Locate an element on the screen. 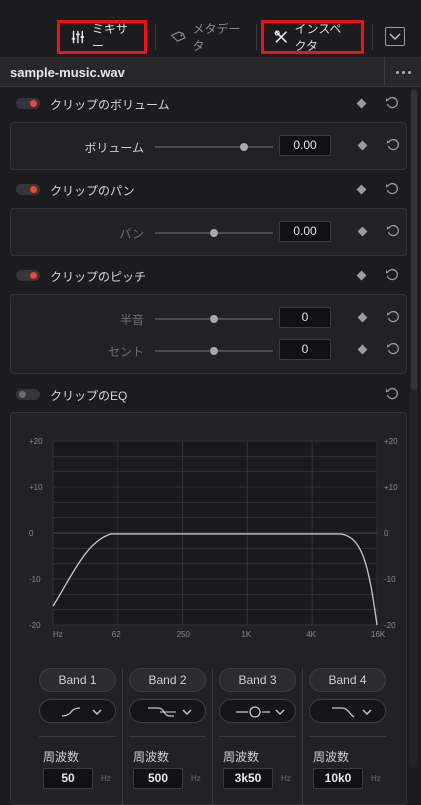 Image resolution: width=421 pixels, height=805 pixels. band-4-unit: Hz is located at coordinates (376, 778).